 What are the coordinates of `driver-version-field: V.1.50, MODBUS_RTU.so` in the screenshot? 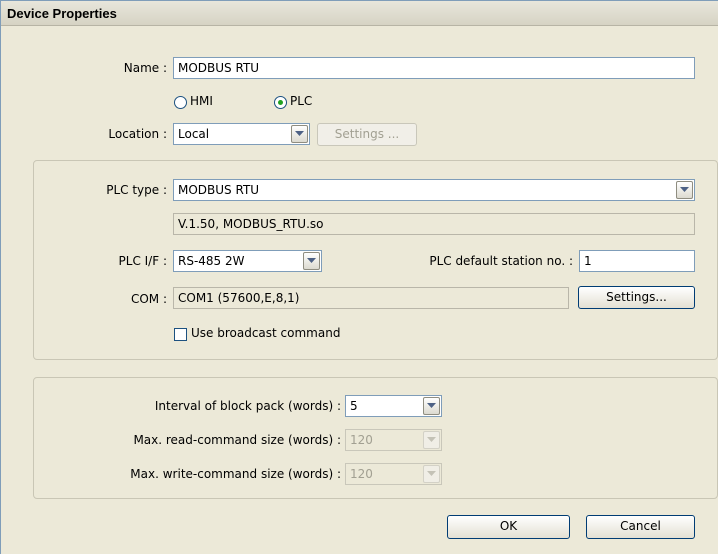 It's located at (434, 224).